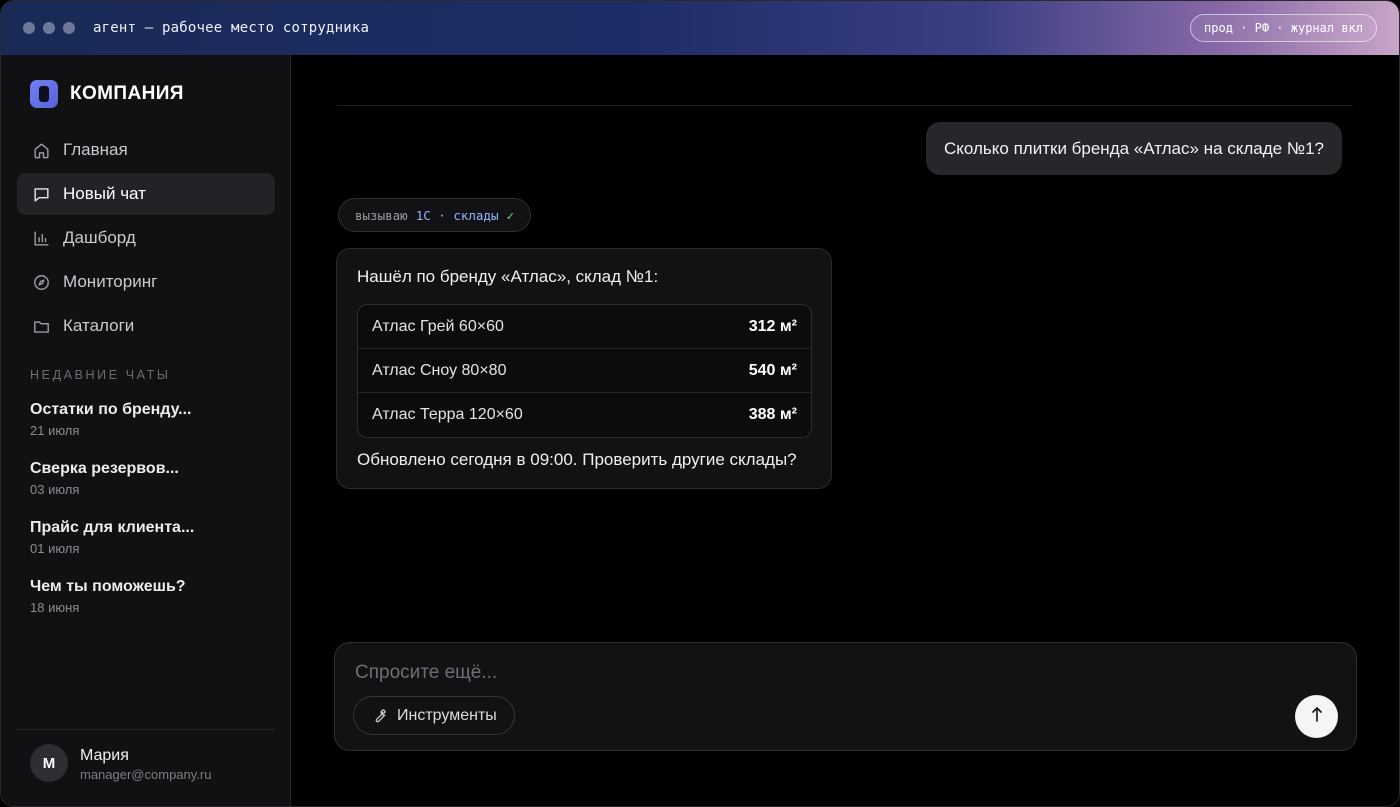 The height and width of the screenshot is (807, 1400). I want to click on minimize-window-button, so click(49, 28).